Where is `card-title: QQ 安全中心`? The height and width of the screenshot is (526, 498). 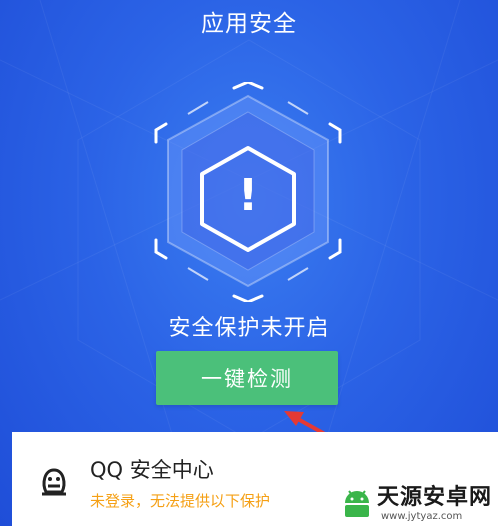
card-title: QQ 安全中心 is located at coordinates (152, 470).